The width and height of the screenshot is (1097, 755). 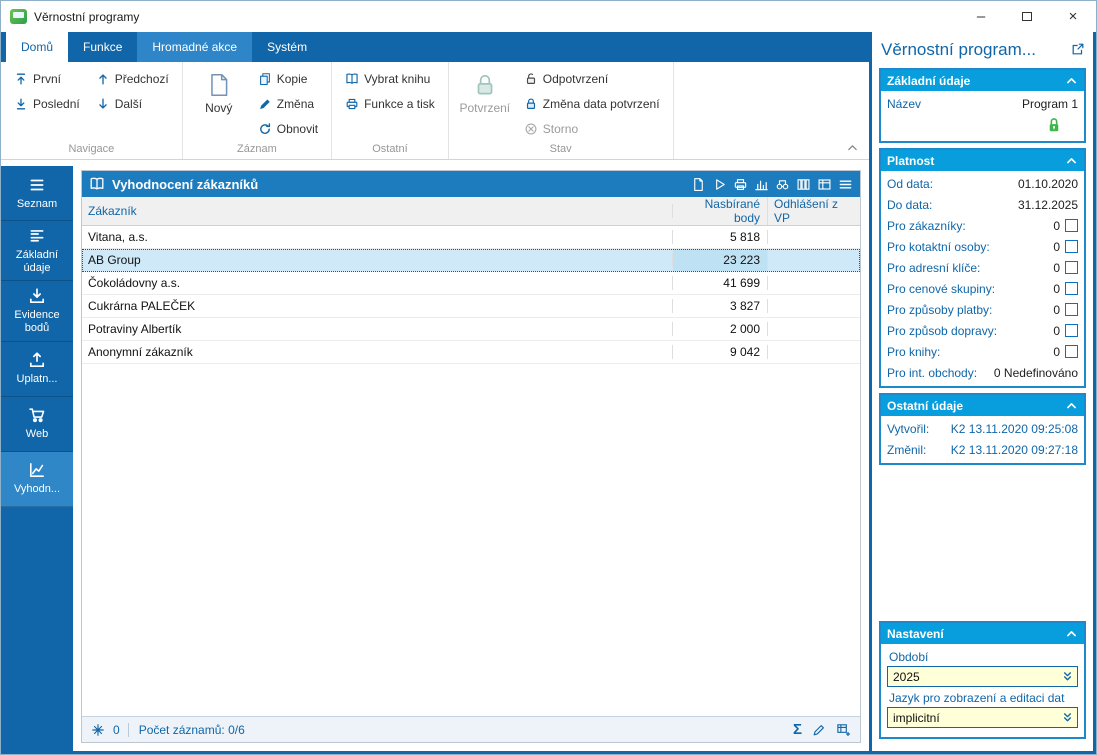 I want to click on field-label: Vytvořil:, so click(x=908, y=428).